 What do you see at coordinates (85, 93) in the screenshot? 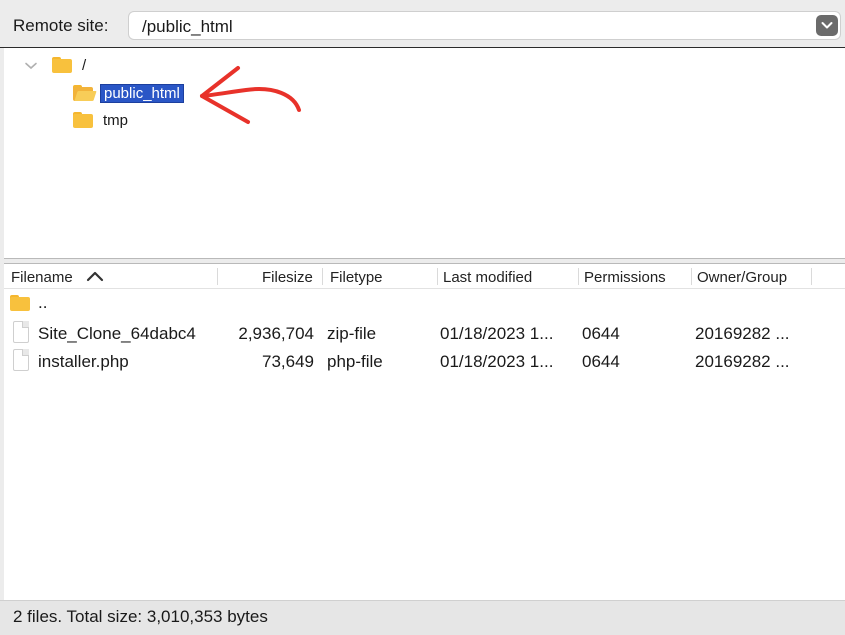
I see `folder-open-icon` at bounding box center [85, 93].